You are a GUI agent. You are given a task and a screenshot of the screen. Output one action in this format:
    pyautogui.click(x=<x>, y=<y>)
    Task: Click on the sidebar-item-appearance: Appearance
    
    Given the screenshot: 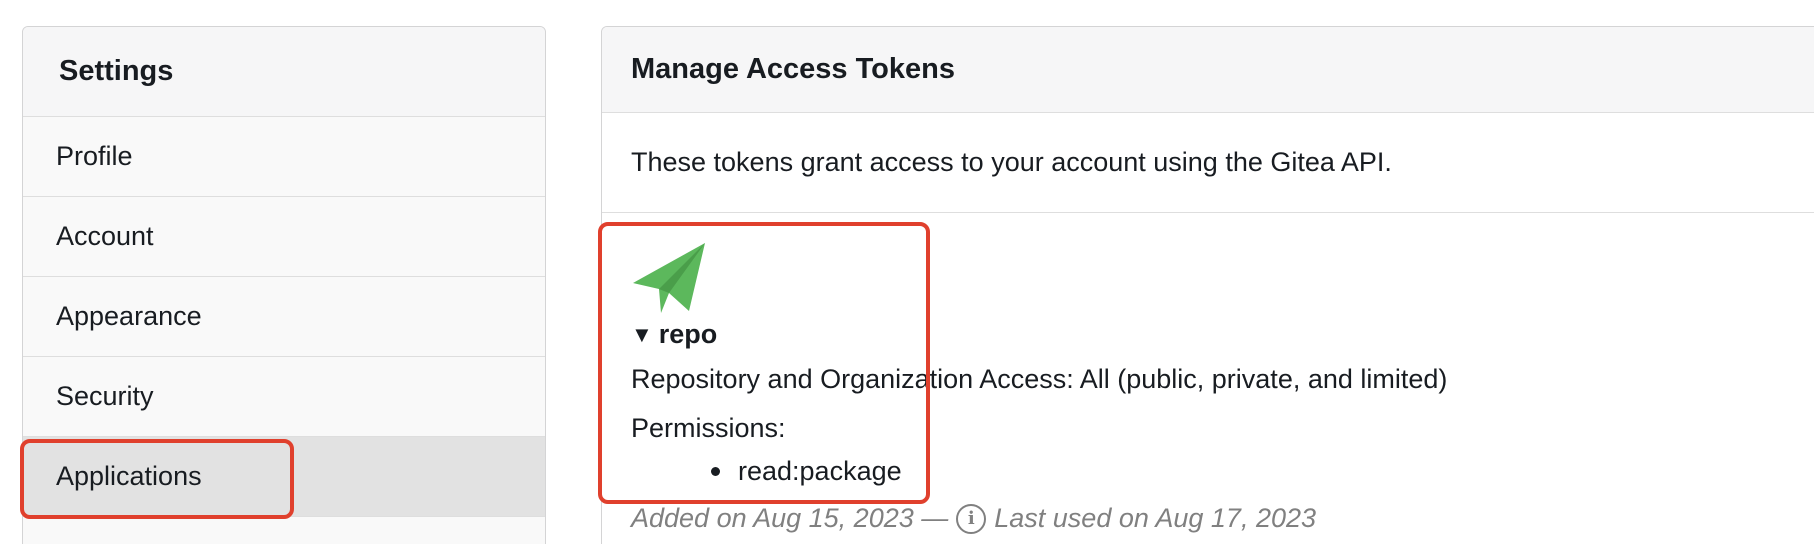 What is the action you would take?
    pyautogui.click(x=284, y=317)
    